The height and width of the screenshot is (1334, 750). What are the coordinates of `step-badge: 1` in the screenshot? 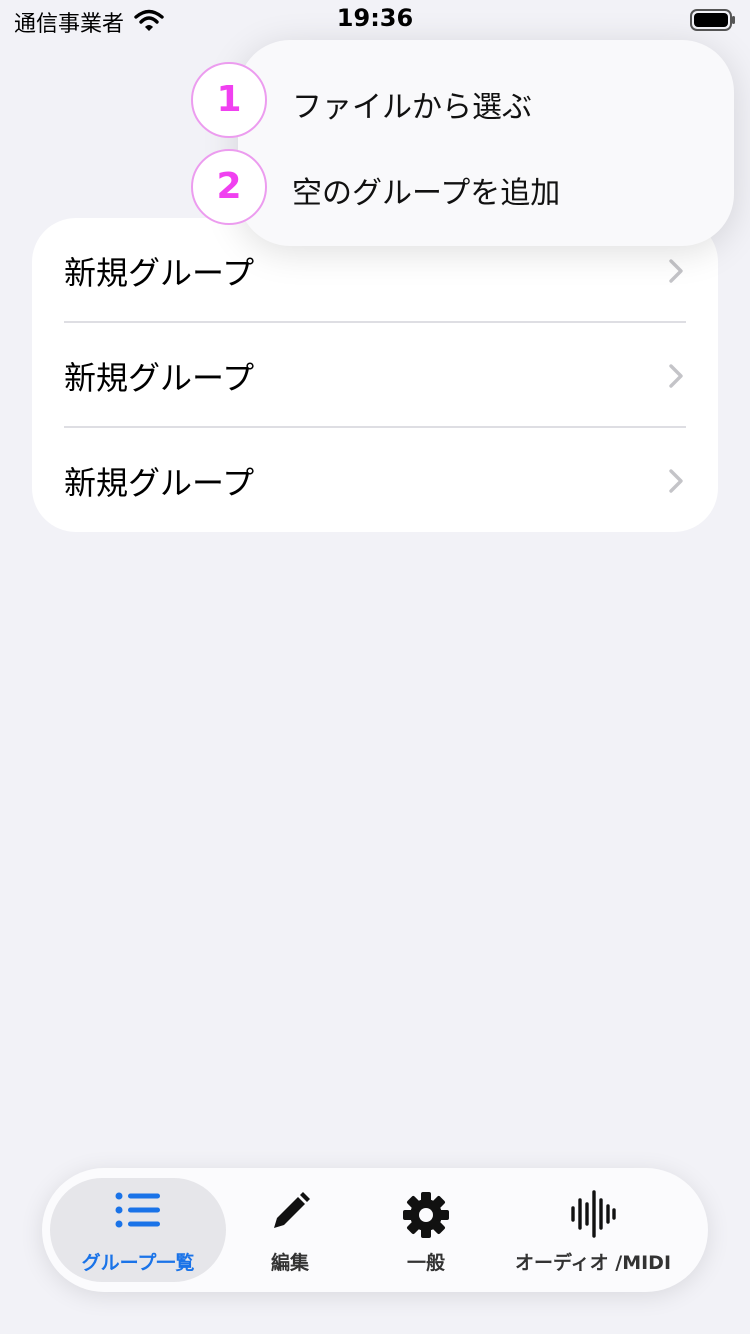 It's located at (229, 100).